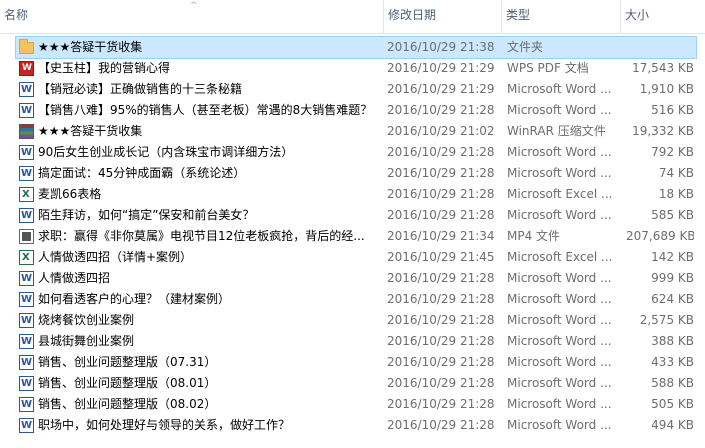 This screenshot has width=705, height=448. What do you see at coordinates (666, 320) in the screenshot?
I see `file-size: 2,575 KB` at bounding box center [666, 320].